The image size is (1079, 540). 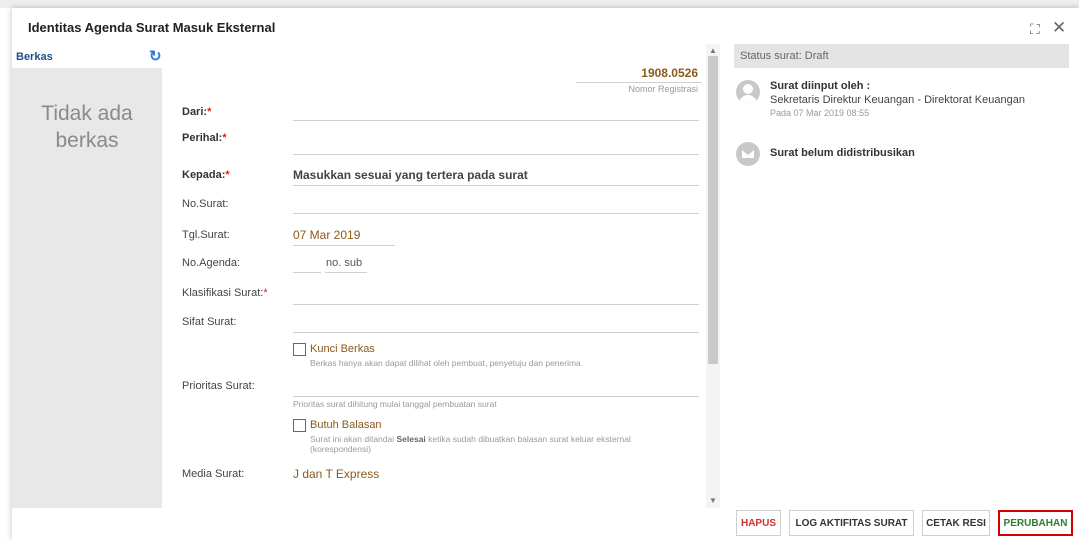 I want to click on no-surat-label: No.Surat:, so click(x=205, y=204).